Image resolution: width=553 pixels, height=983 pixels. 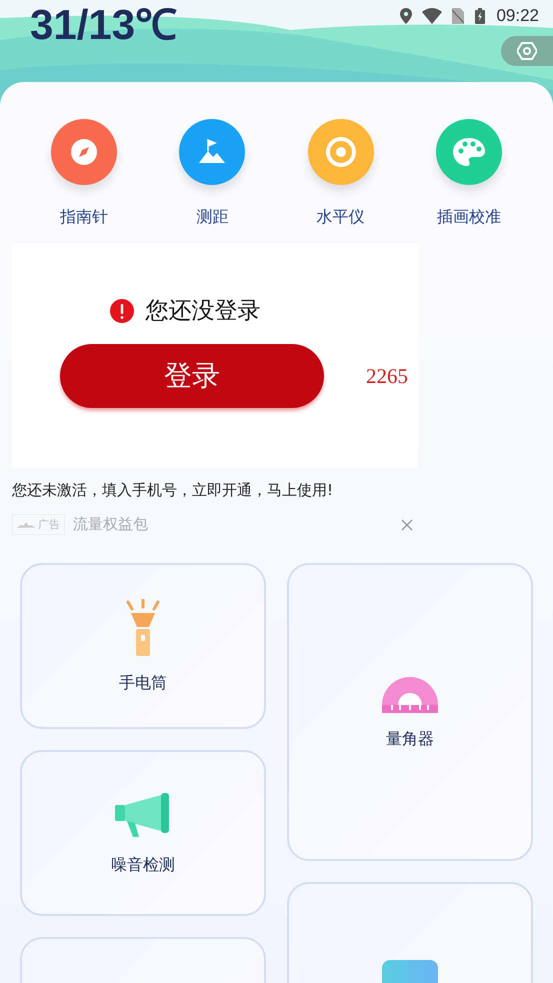 I want to click on tool-button: 插画校准, so click(x=469, y=173).